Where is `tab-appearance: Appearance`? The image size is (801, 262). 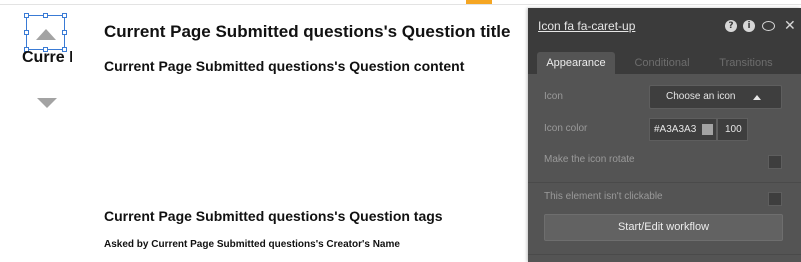 tab-appearance: Appearance is located at coordinates (576, 63).